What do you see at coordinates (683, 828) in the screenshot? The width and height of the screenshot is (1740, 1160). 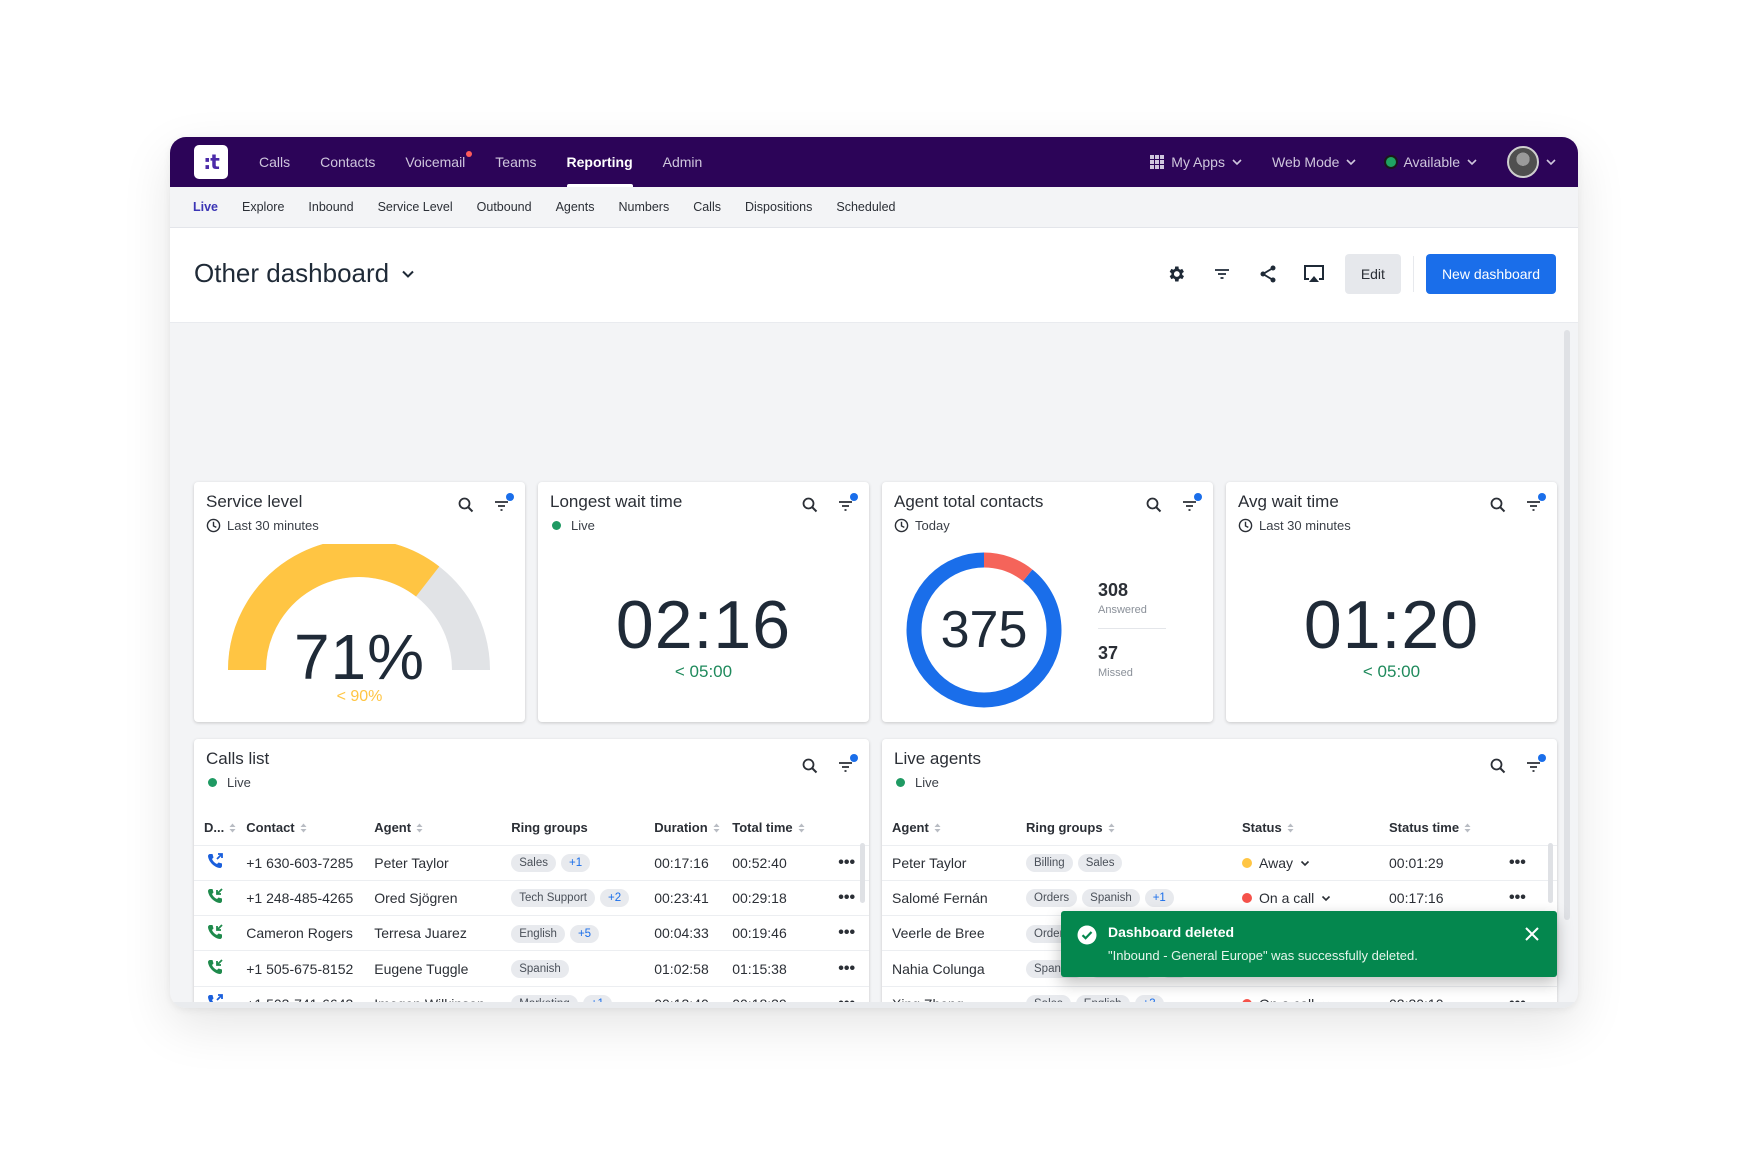 I see `column-header: Duration` at bounding box center [683, 828].